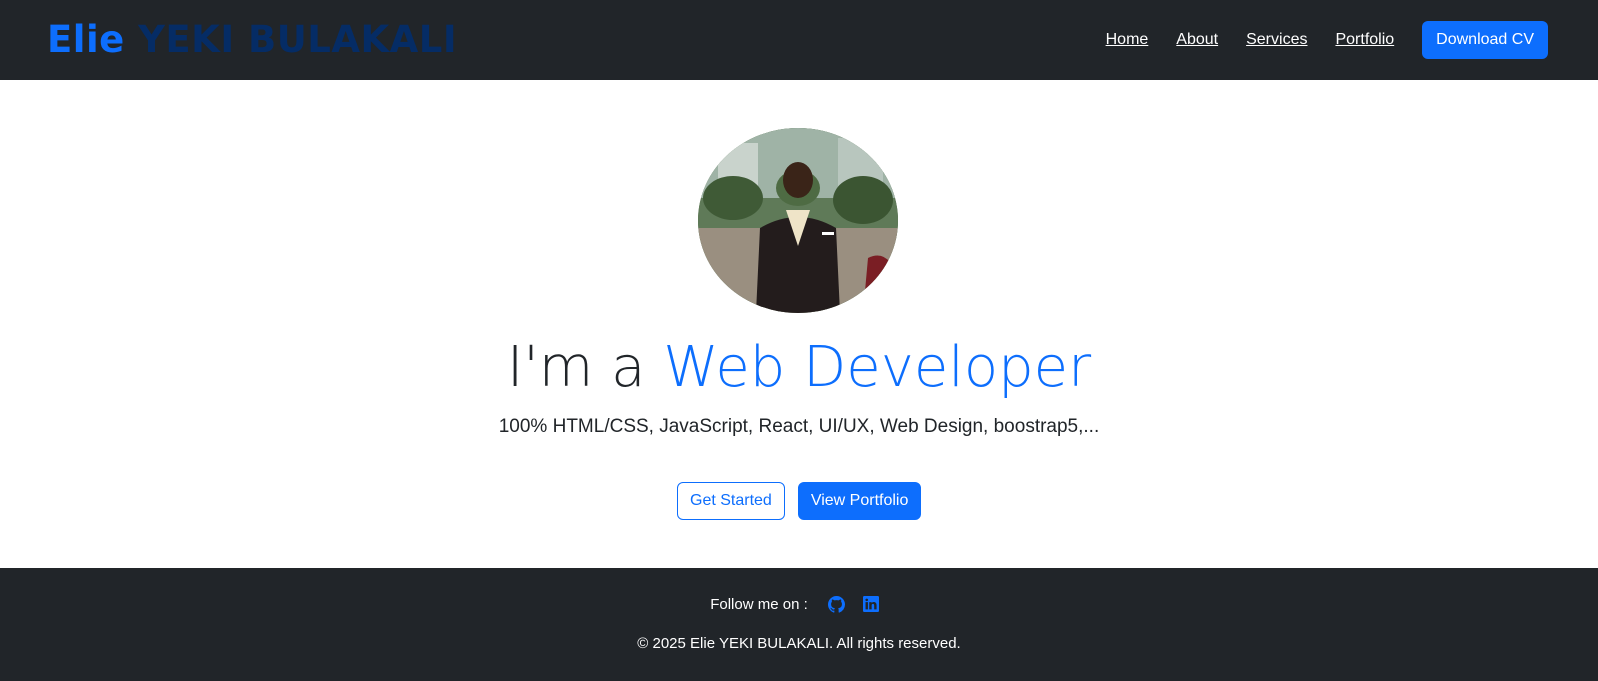 The width and height of the screenshot is (1598, 681). What do you see at coordinates (1364, 40) in the screenshot?
I see `nav-link-portfolio: Portfolio` at bounding box center [1364, 40].